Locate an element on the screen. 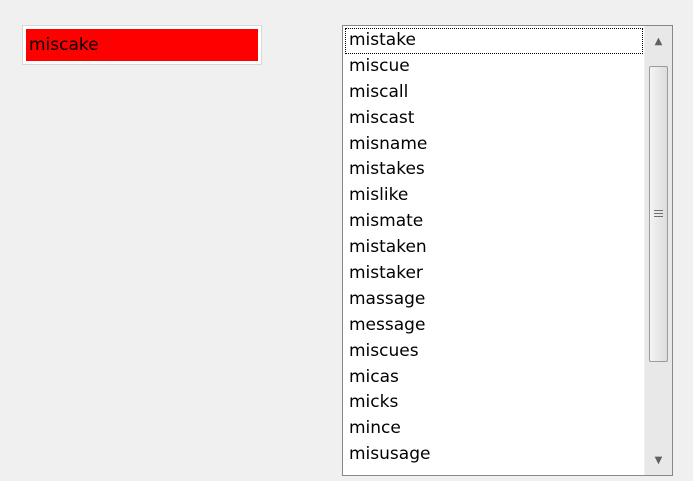 The width and height of the screenshot is (693, 495). list-item: mistake is located at coordinates (494, 41).